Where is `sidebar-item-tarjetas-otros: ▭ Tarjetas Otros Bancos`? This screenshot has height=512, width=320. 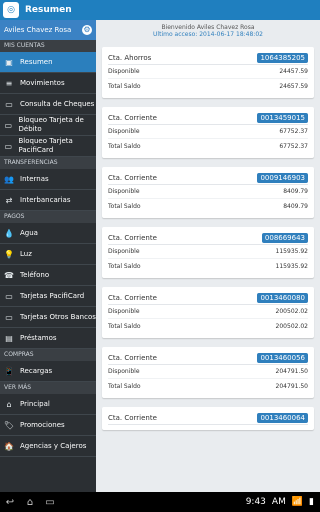 sidebar-item-tarjetas-otros: ▭ Tarjetas Otros Bancos is located at coordinates (48, 317).